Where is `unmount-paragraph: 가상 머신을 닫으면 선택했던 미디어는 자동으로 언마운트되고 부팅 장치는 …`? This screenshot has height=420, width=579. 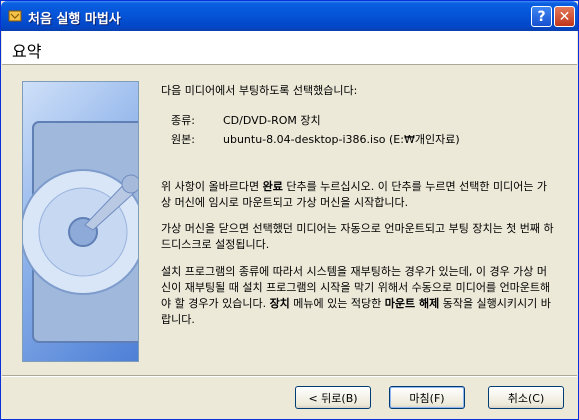
unmount-paragraph: 가상 머신을 닫으면 선택했던 미디어는 자동으로 언마운트되고 부팅 장치는 … is located at coordinates (357, 236).